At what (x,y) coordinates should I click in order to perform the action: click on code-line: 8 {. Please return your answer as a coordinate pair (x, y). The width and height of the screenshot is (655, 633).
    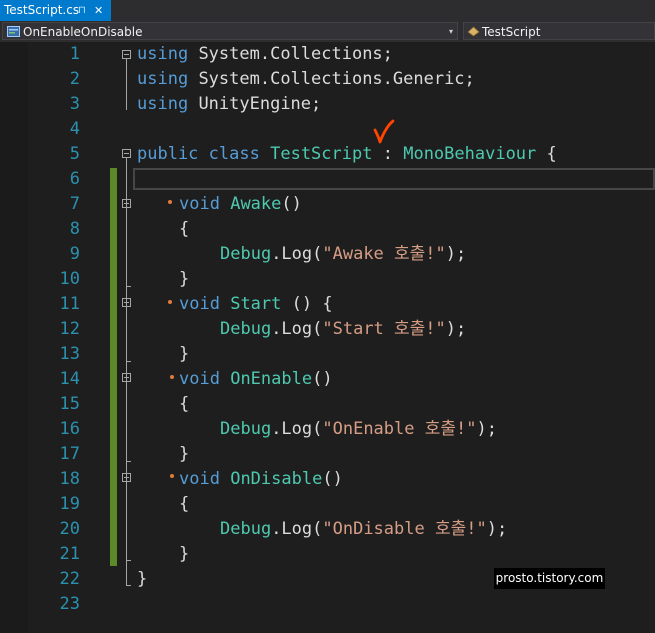
    Looking at the image, I should click on (327, 229).